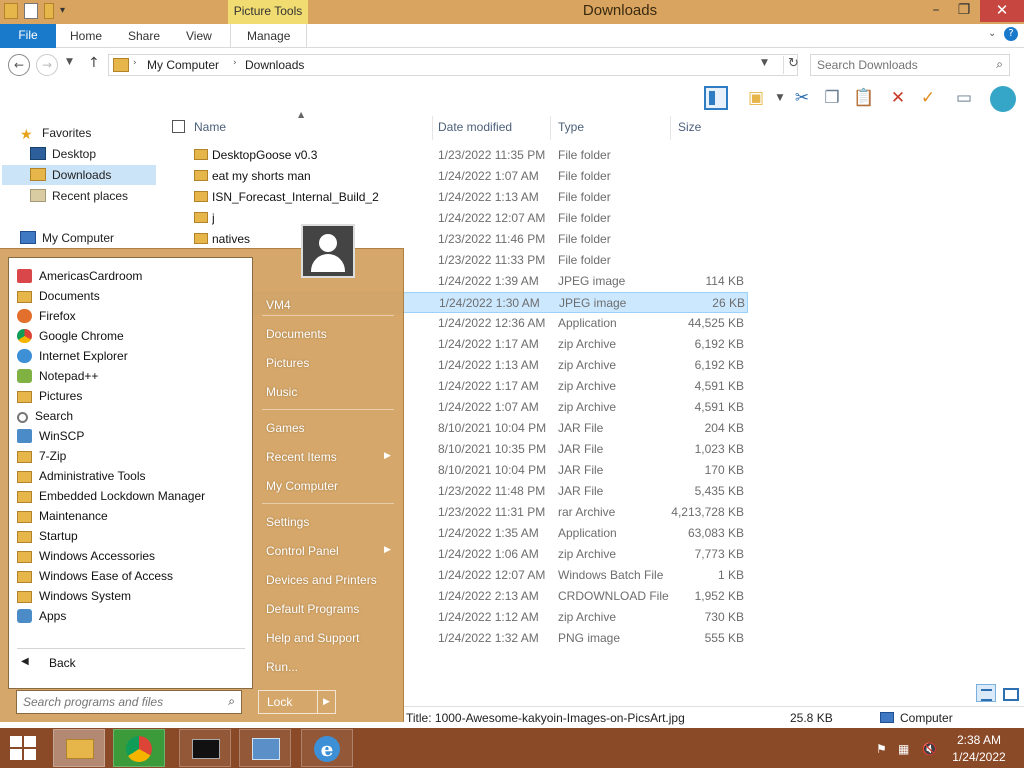 The width and height of the screenshot is (1024, 768). I want to click on nav-desktop: Desktop, so click(63, 154).